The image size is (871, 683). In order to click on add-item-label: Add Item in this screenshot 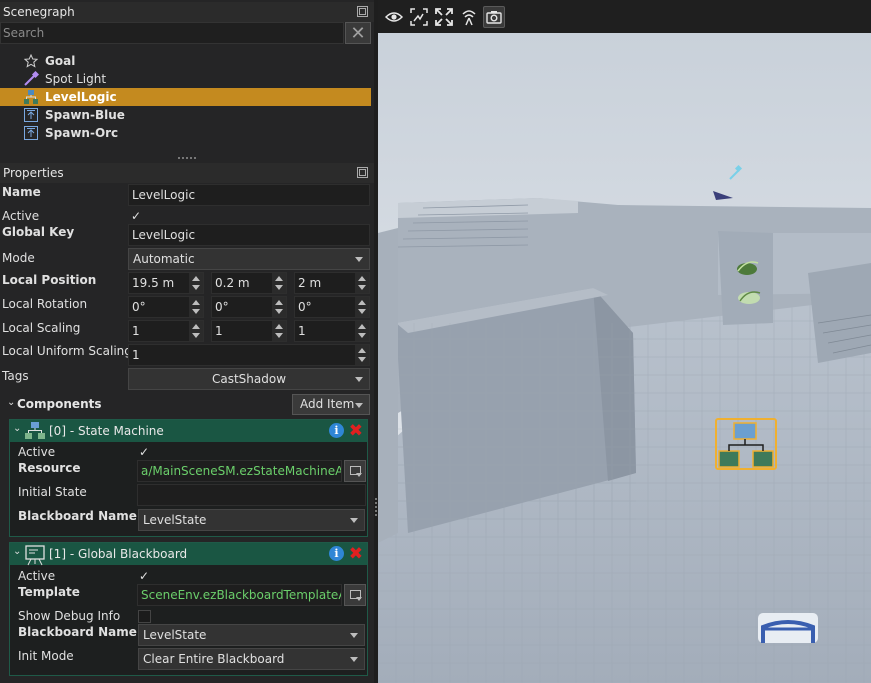, I will do `click(327, 404)`.